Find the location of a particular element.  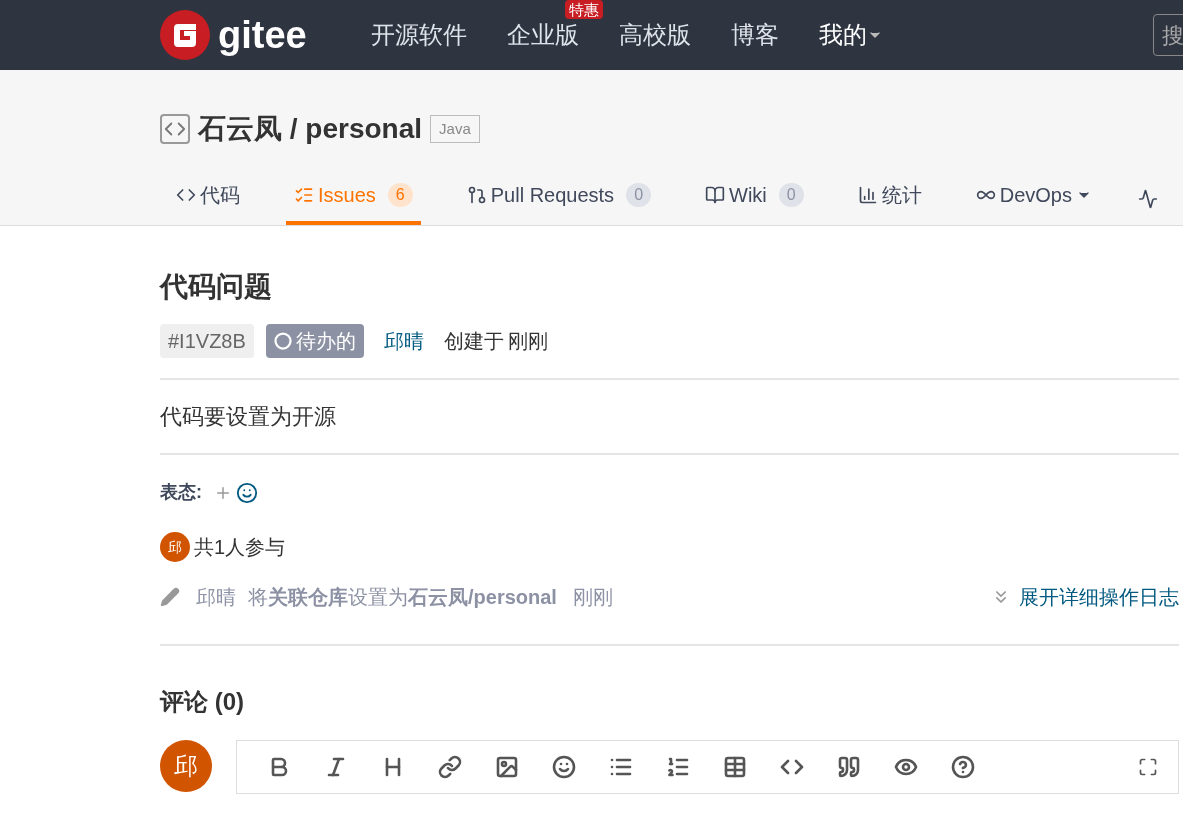

link-icon is located at coordinates (450, 767).